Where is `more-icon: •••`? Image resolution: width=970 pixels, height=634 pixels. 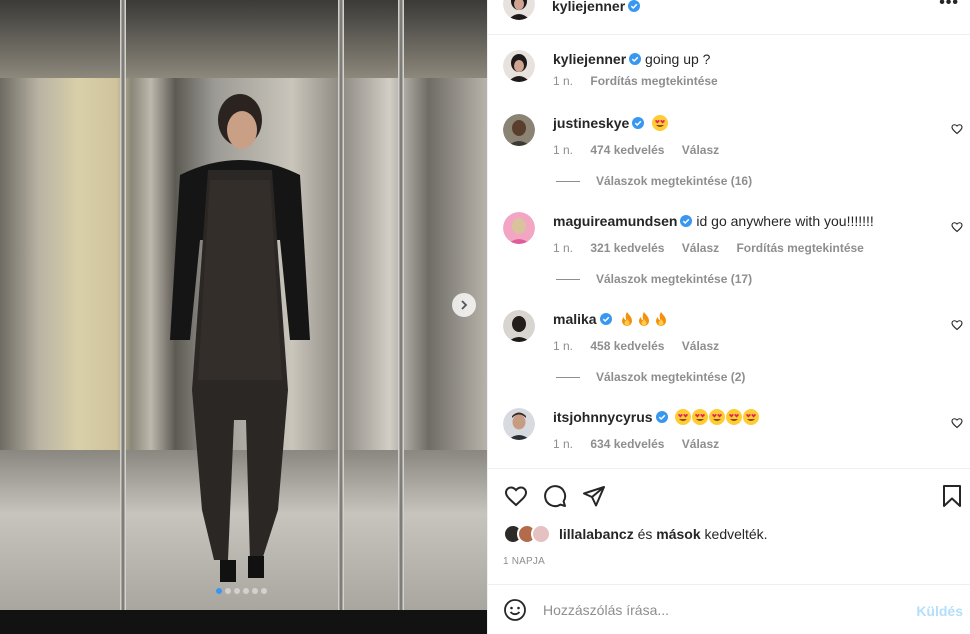
more-icon: ••• is located at coordinates (949, 6).